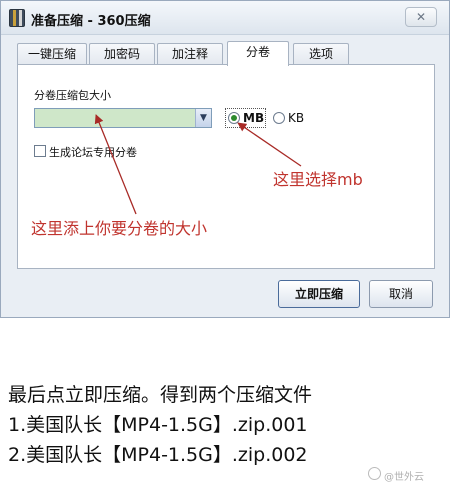 The height and width of the screenshot is (488, 450). What do you see at coordinates (296, 118) in the screenshot?
I see `unit-kb-label: KB` at bounding box center [296, 118].